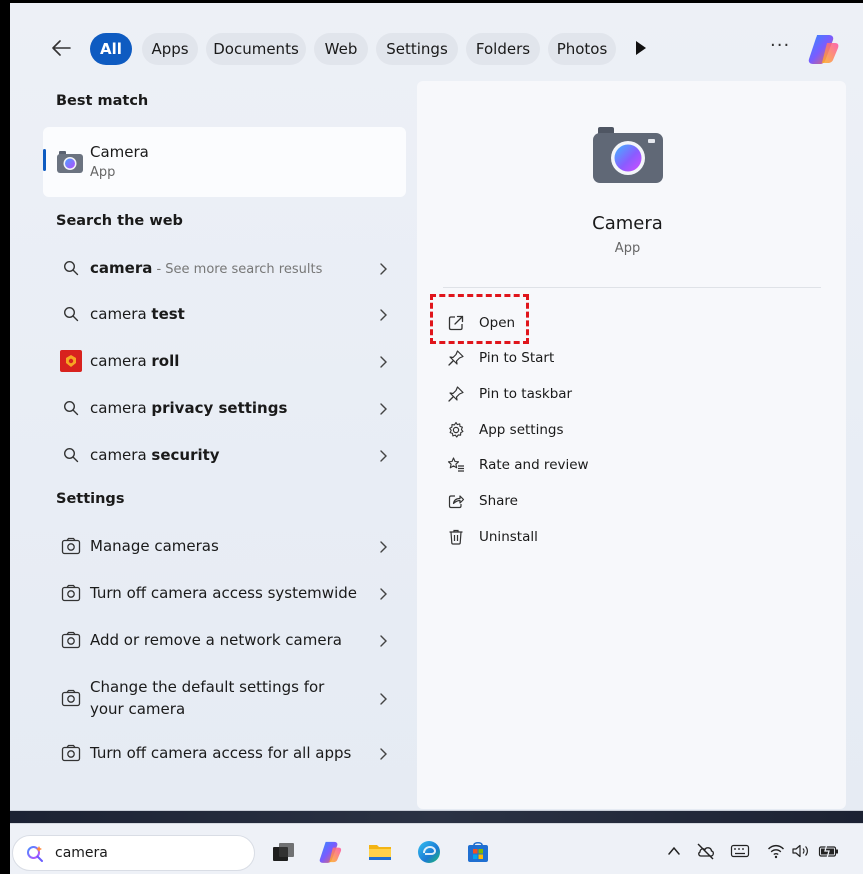  Describe the element at coordinates (61, 48) in the screenshot. I see `back-arrow-icon` at that location.